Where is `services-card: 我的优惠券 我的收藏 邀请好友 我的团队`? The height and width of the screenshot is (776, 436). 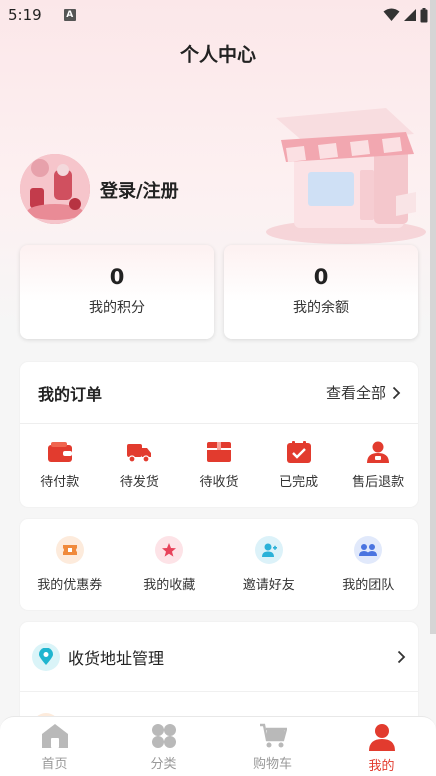
services-card: 我的优惠券 我的收藏 邀请好友 我的团队 is located at coordinates (219, 564).